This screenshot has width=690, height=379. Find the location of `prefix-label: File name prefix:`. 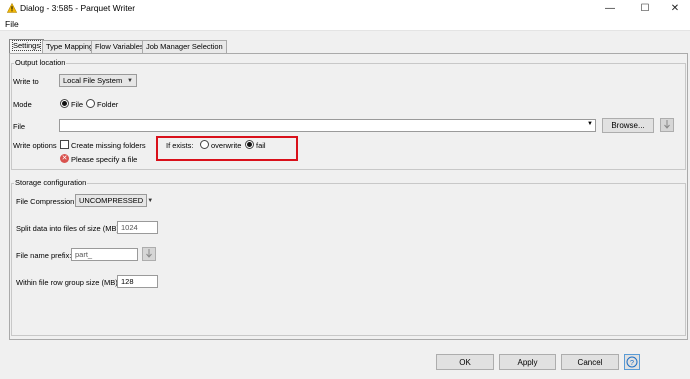

prefix-label: File name prefix: is located at coordinates (44, 255).